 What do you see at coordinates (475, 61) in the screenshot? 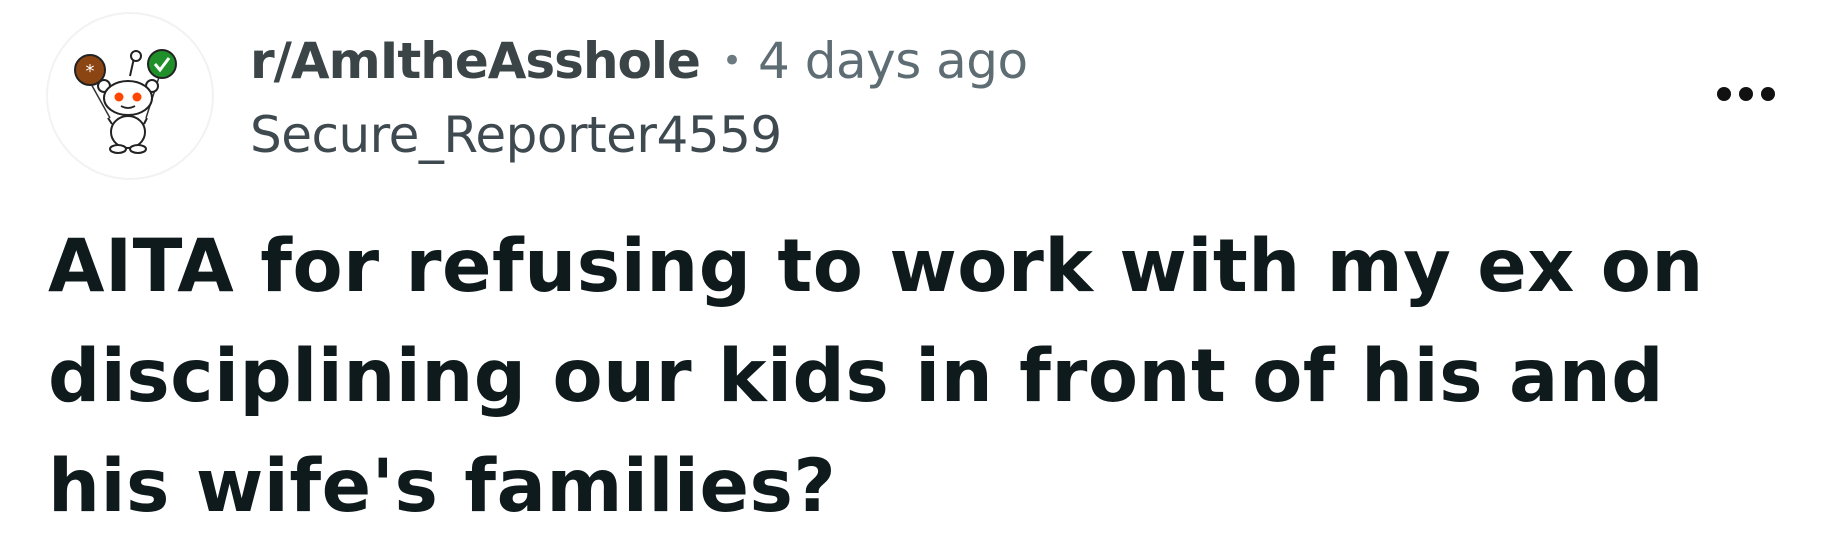
I see `subreddit-link: r/AmItheAsshole` at bounding box center [475, 61].